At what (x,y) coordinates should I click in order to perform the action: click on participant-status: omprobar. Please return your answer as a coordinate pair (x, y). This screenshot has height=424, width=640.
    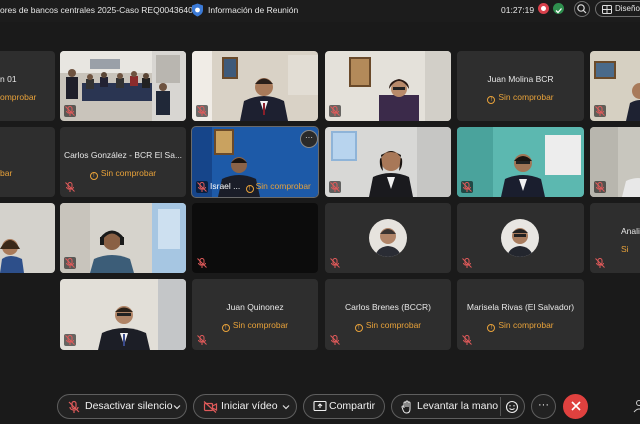
    Looking at the image, I should click on (18, 97).